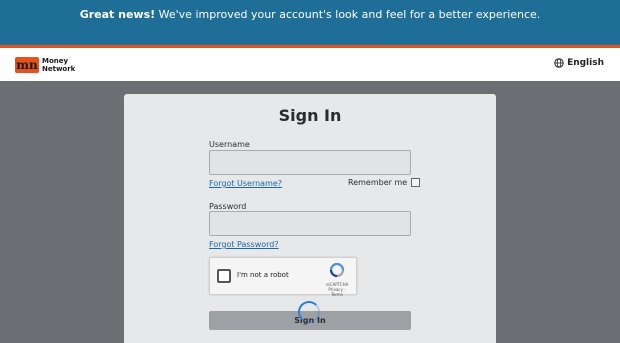  Describe the element at coordinates (229, 144) in the screenshot. I see `username-label: Username` at that location.